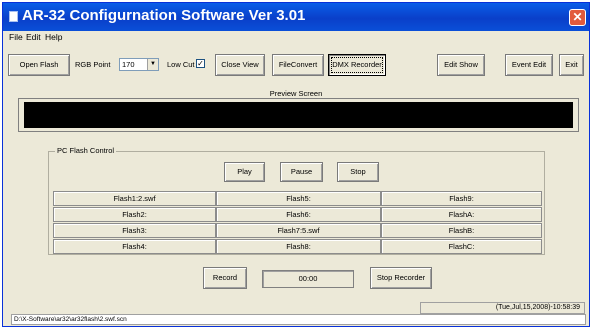  I want to click on window-title: AR-32 Configurnation Software Ver 3.01, so click(164, 15).